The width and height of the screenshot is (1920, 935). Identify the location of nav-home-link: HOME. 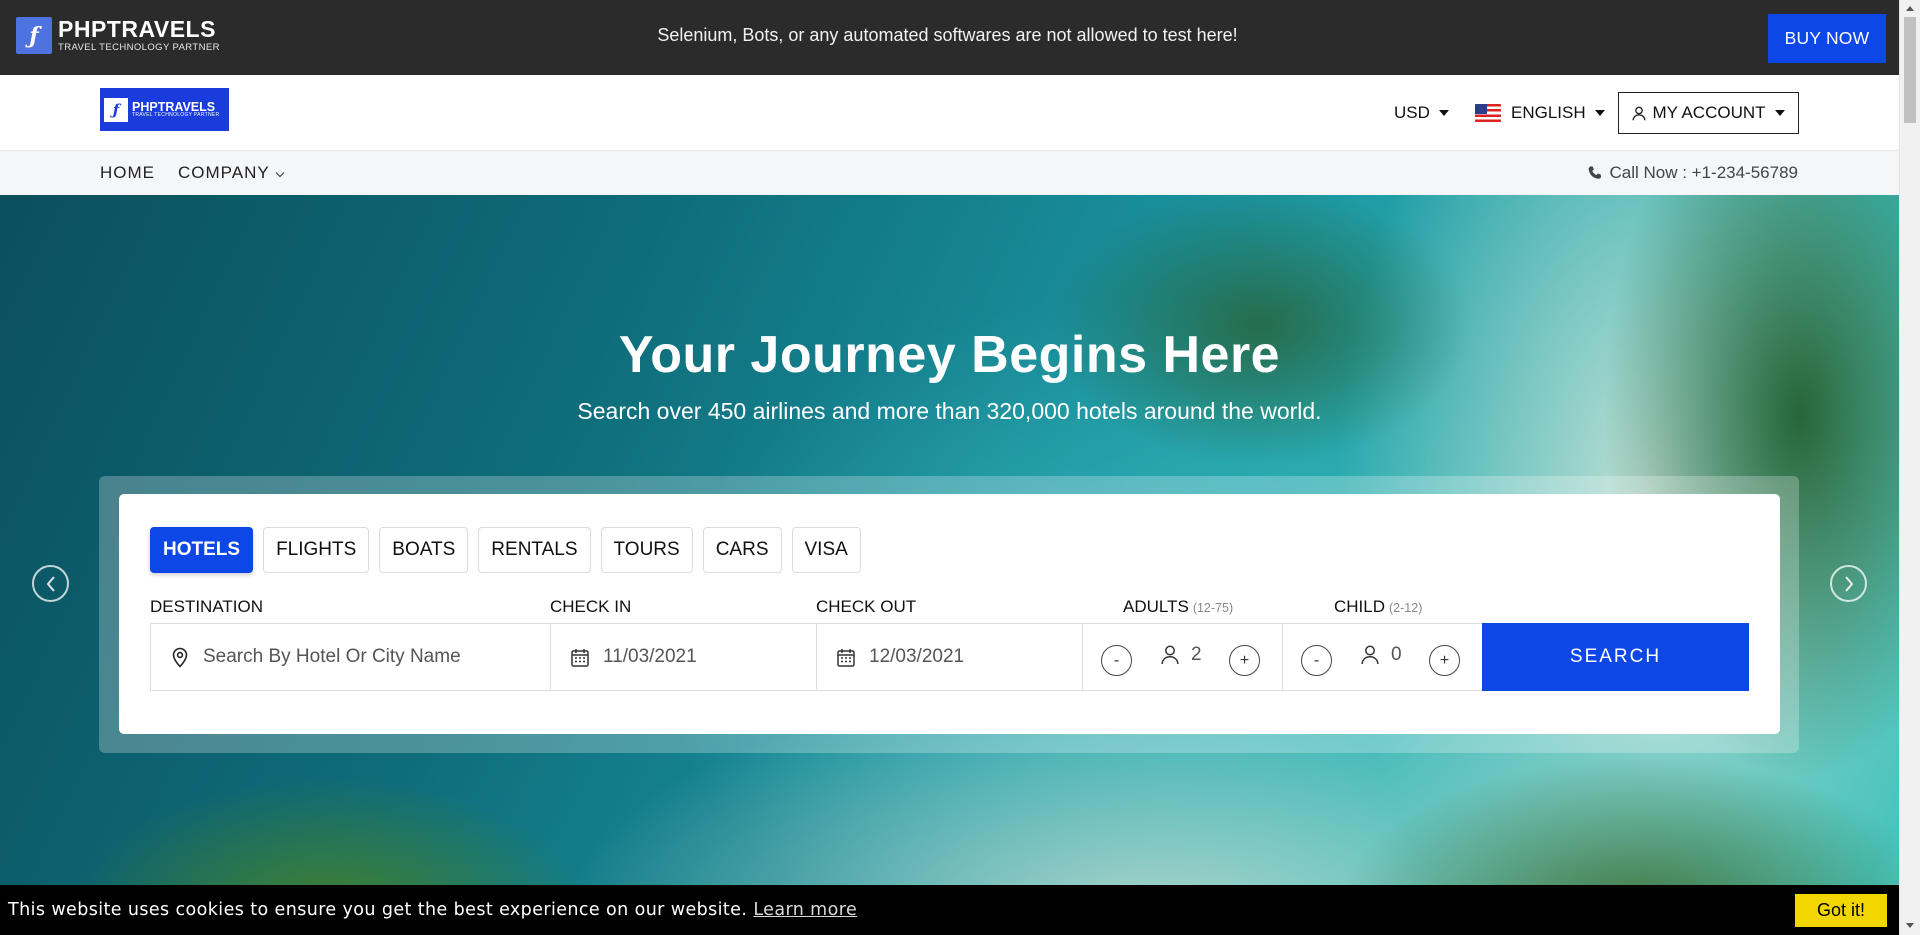
(127, 173).